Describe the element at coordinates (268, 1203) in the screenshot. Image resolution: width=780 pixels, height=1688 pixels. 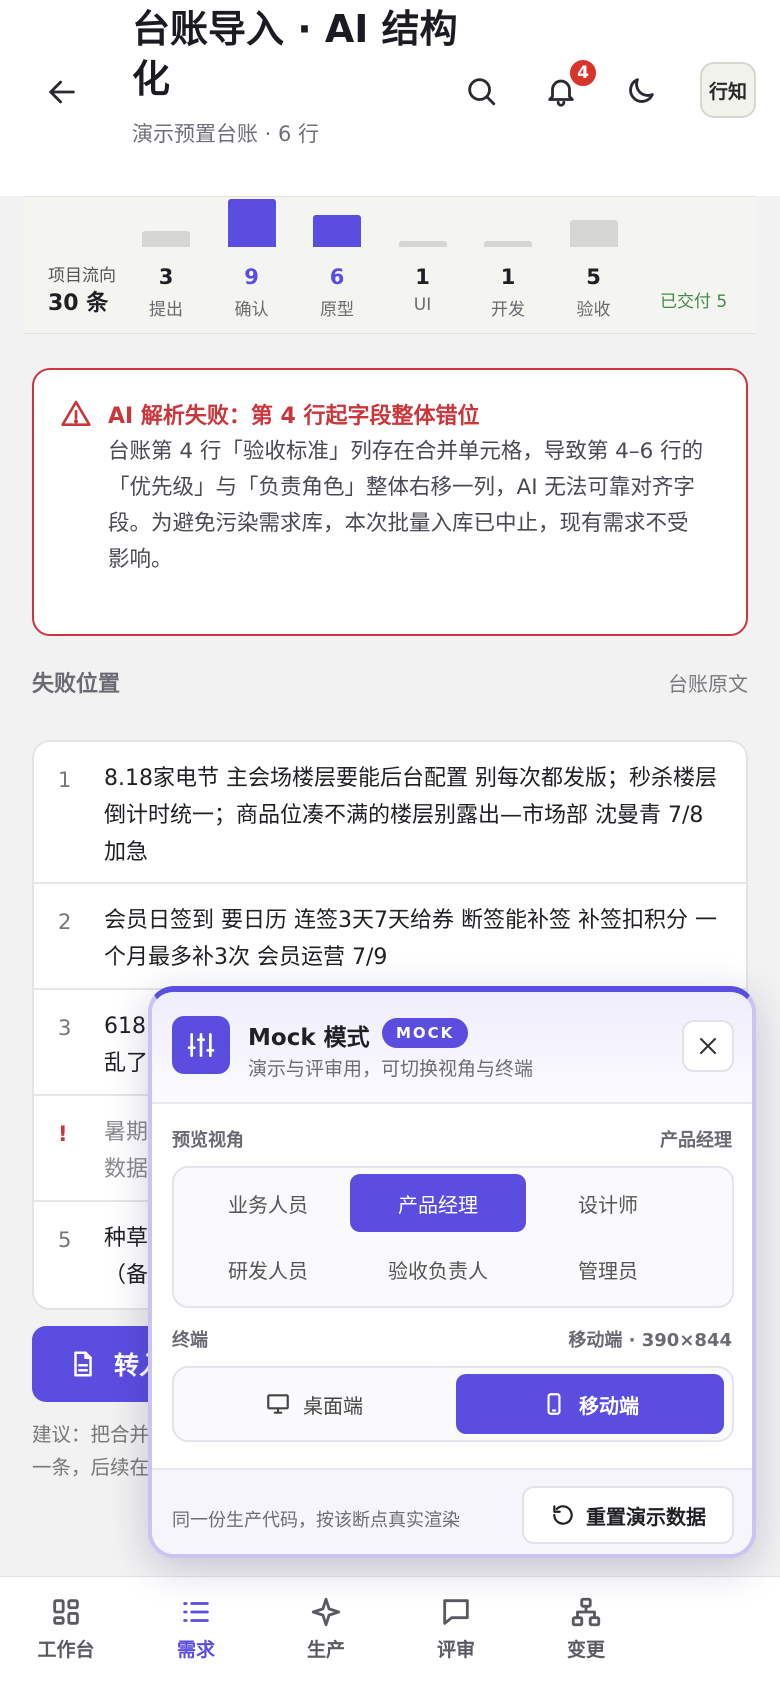
I see `role-option-business: 业务人员` at that location.